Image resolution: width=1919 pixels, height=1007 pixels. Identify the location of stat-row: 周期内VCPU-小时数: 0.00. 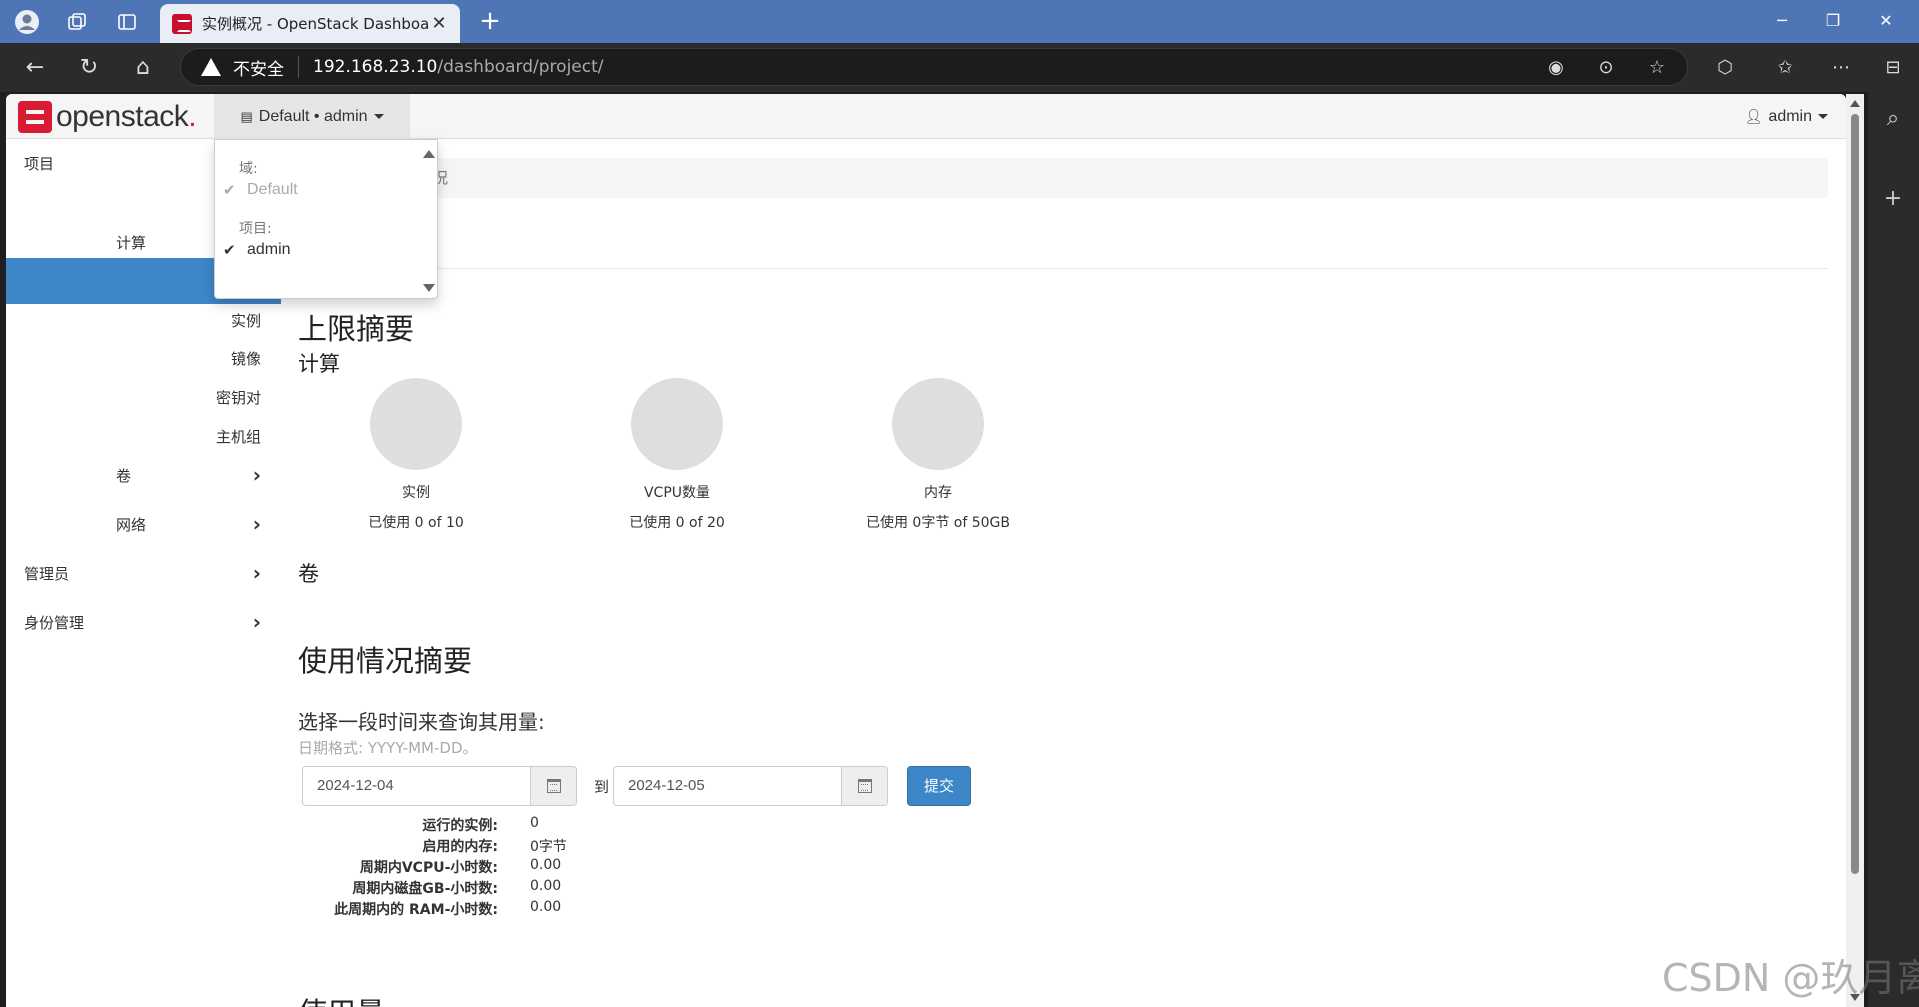
(548, 867).